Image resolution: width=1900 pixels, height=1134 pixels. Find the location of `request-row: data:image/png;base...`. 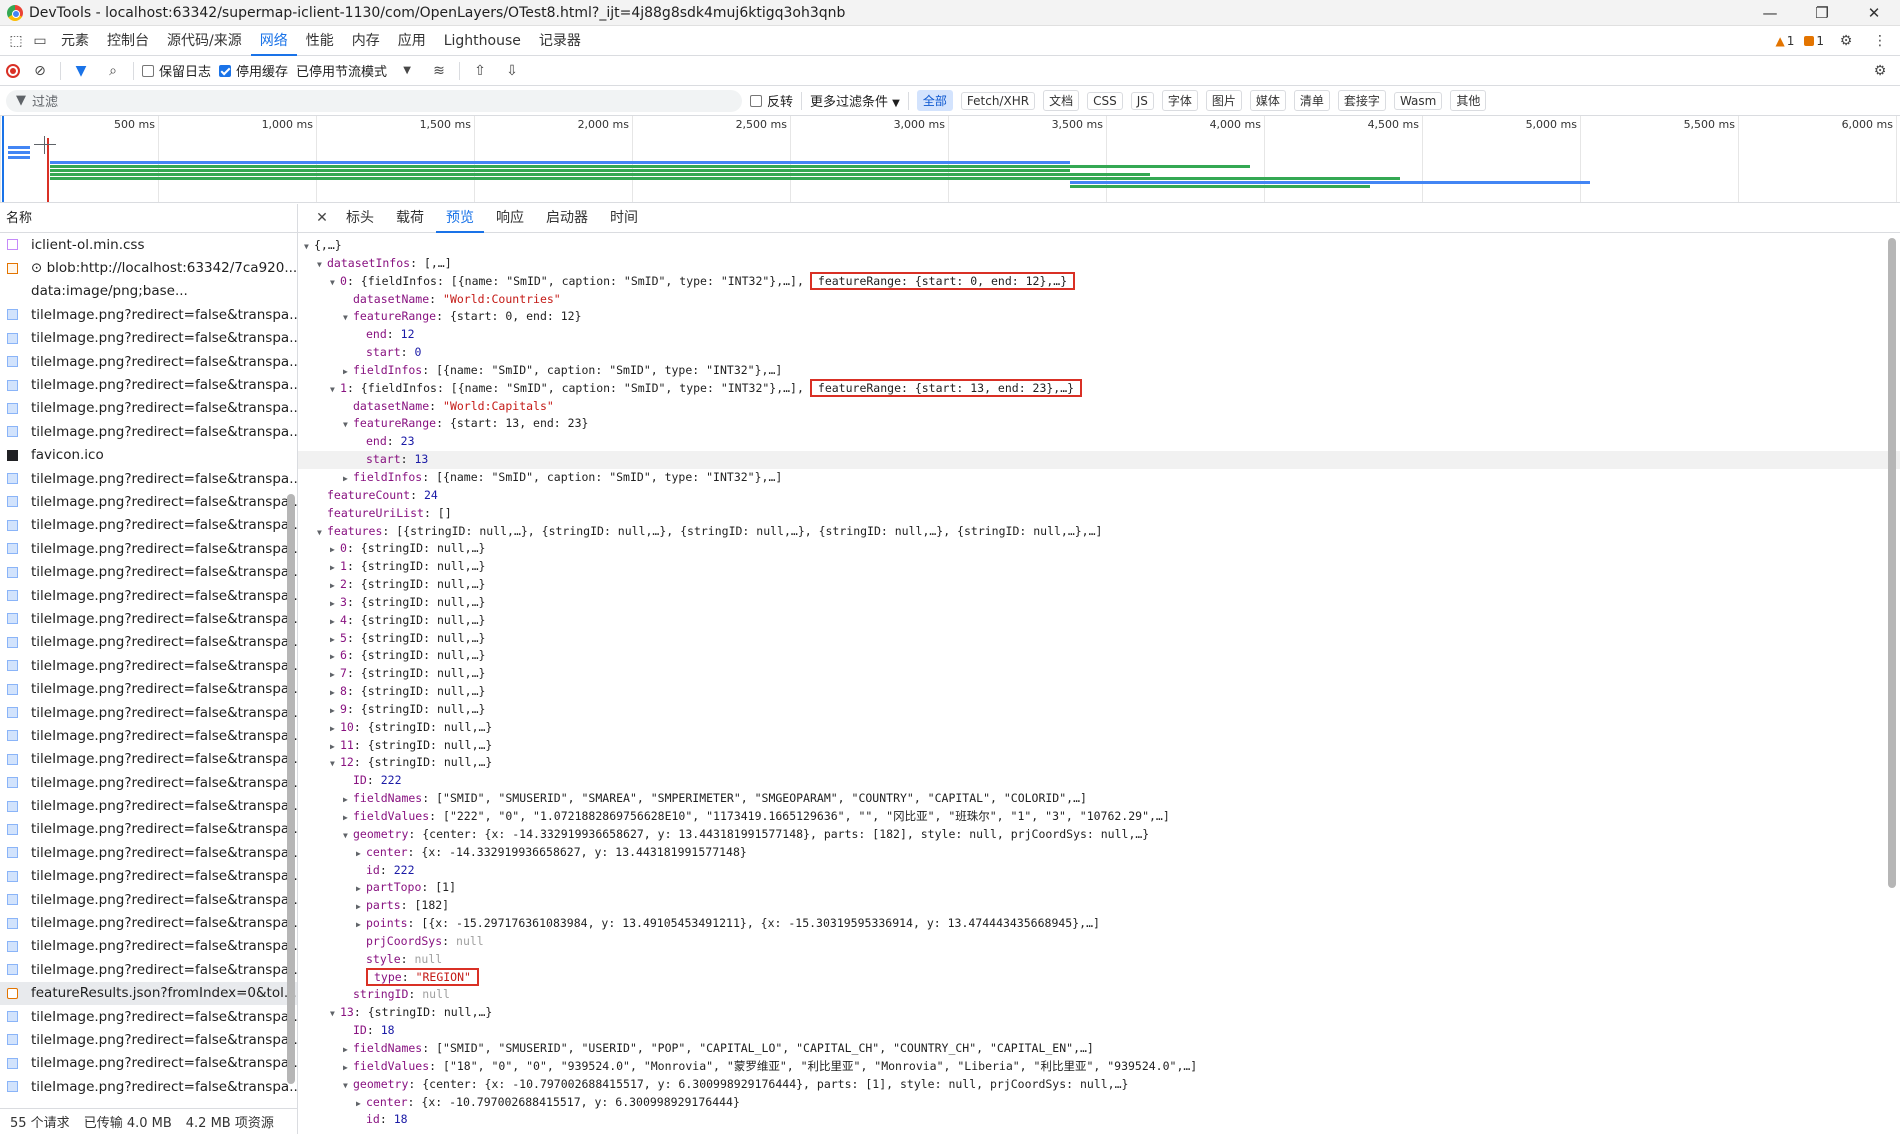

request-row: data:image/png;base... is located at coordinates (148, 291).